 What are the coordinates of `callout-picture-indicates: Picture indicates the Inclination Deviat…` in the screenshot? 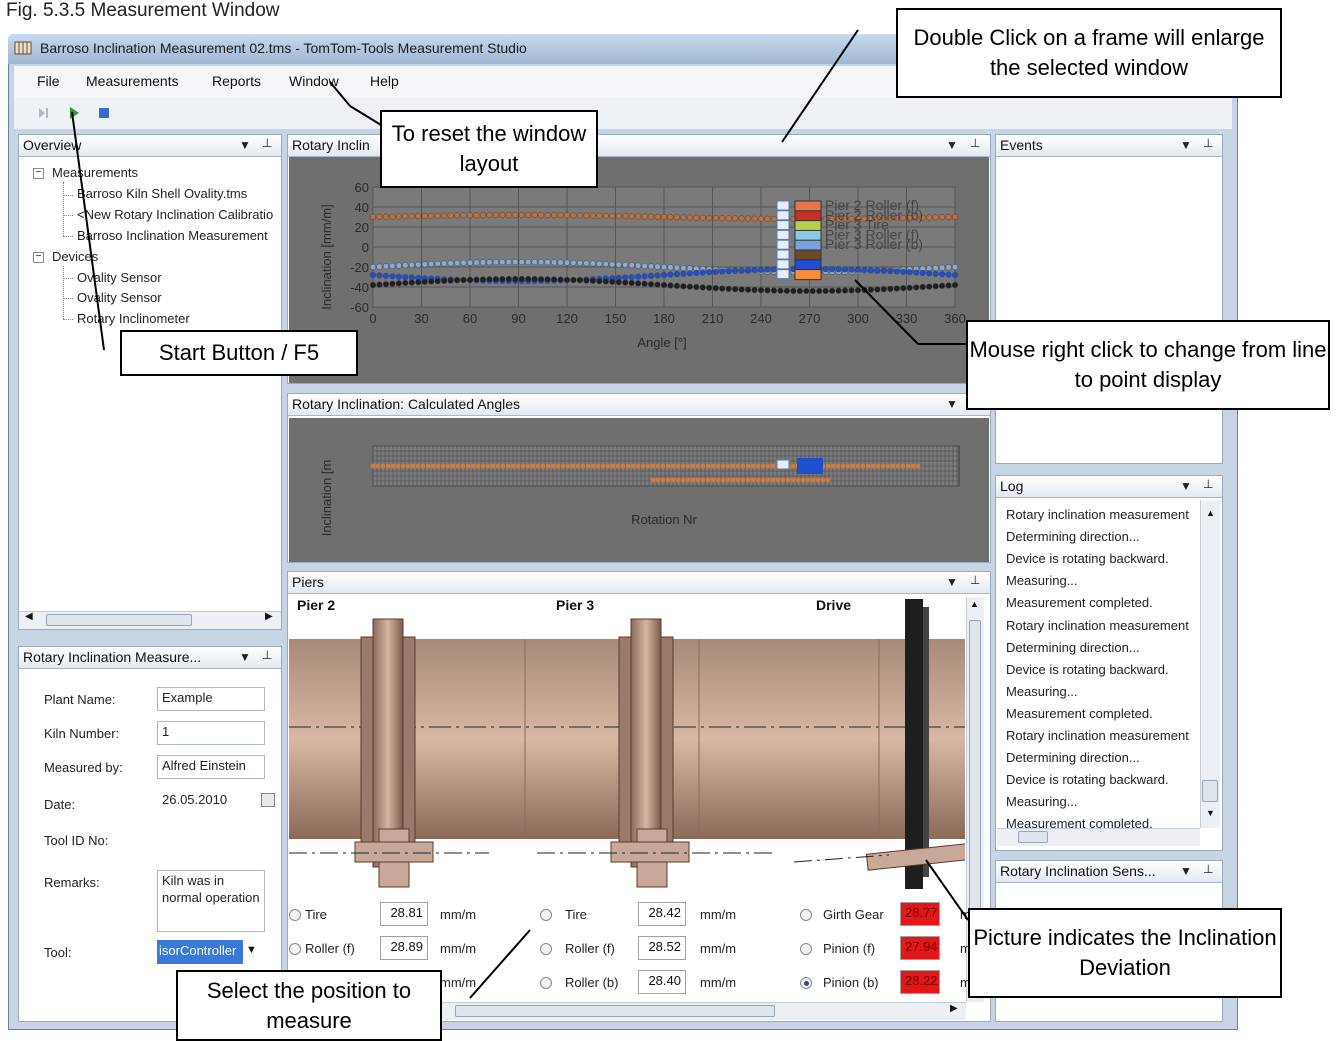 It's located at (1125, 953).